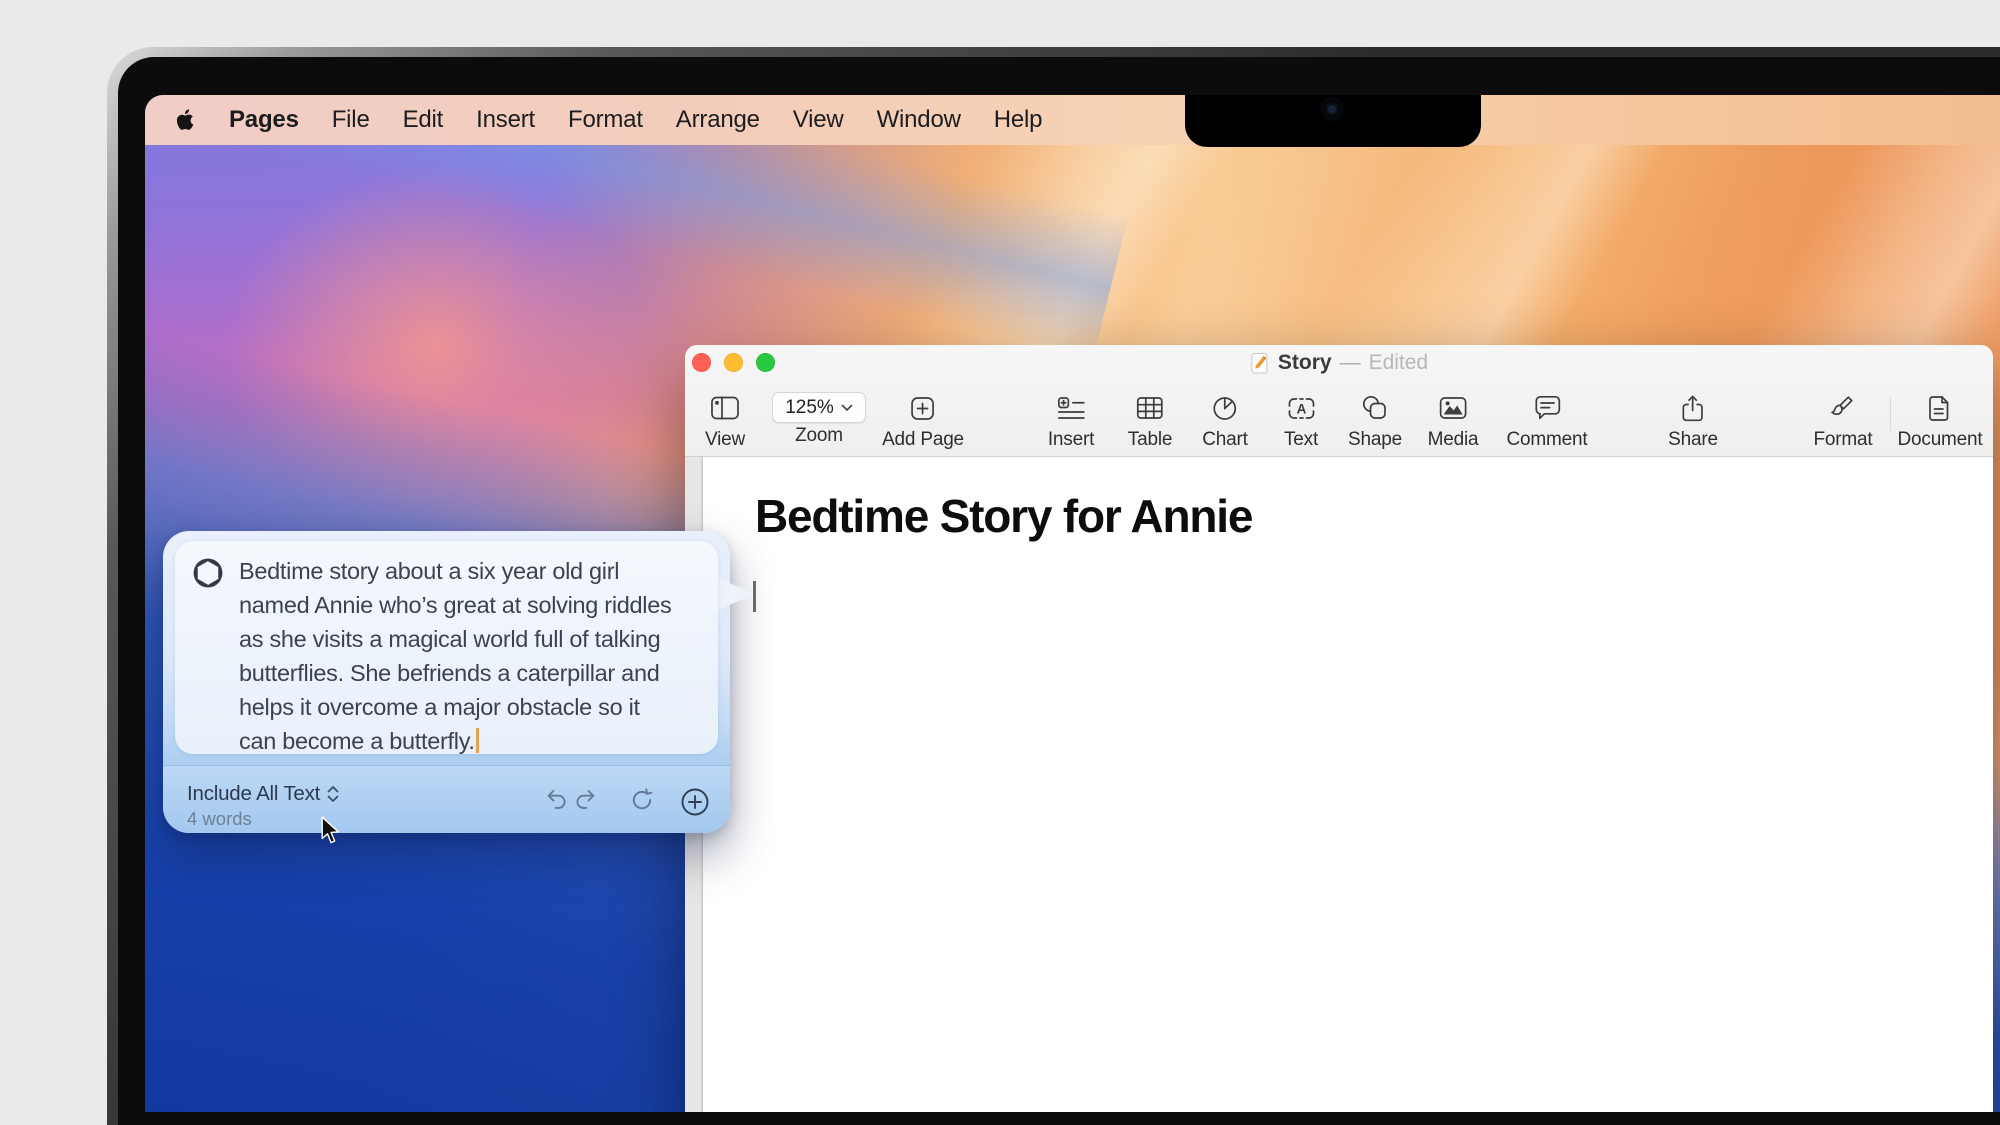 The image size is (2000, 1125). Describe the element at coordinates (725, 439) in the screenshot. I see `toolbar-label: View` at that location.